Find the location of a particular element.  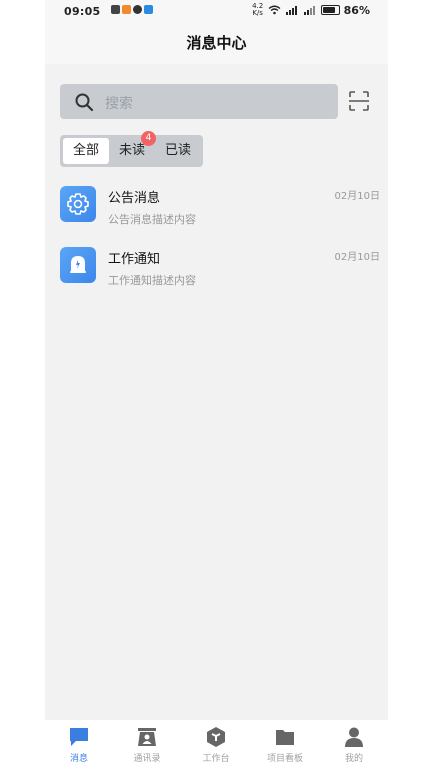

list-item: 工作通知 工作通知描述内容 02月10日 is located at coordinates (220, 271).